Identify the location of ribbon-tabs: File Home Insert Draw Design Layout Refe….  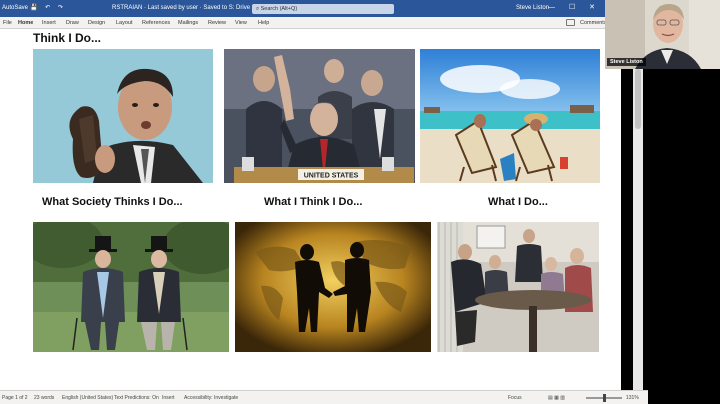
(303, 23).